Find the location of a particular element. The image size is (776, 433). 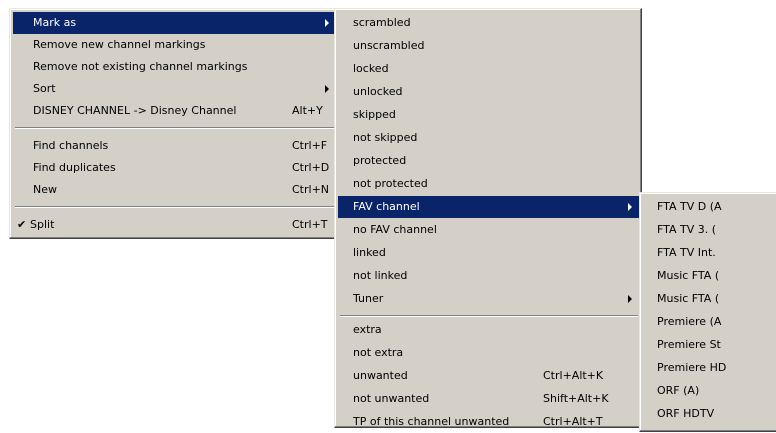

menu-item-locked: locked is located at coordinates (489, 69).